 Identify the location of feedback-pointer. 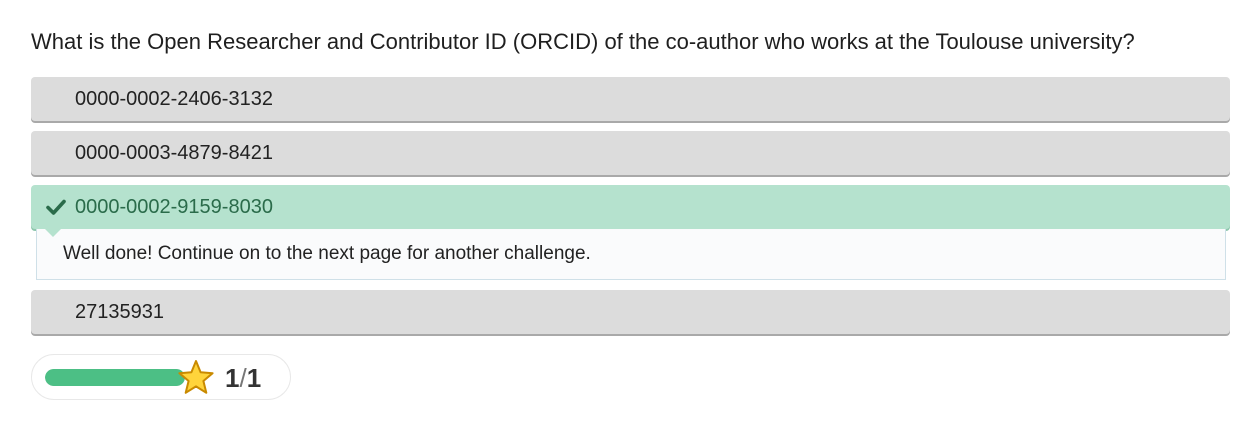
(53, 232).